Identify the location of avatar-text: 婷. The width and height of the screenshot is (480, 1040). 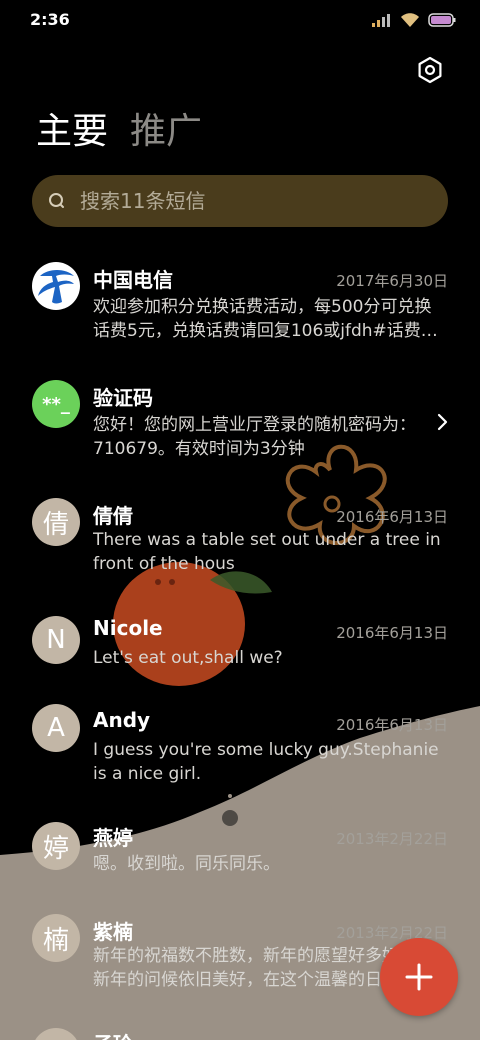
(55, 848).